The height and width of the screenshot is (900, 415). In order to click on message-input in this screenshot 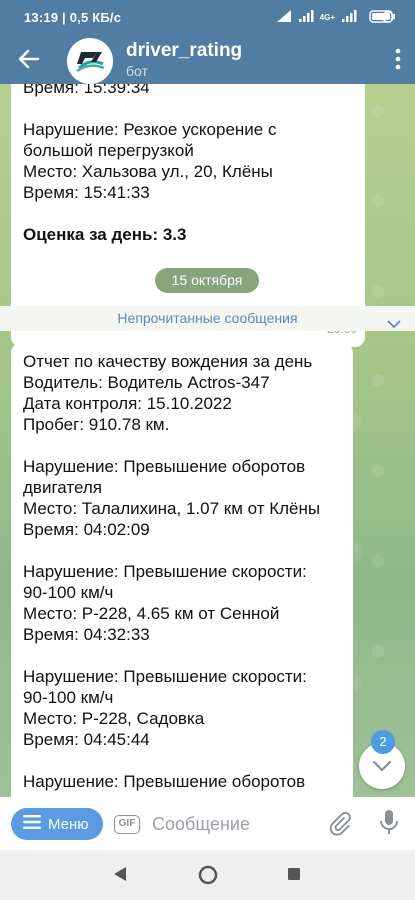, I will do `click(234, 824)`.